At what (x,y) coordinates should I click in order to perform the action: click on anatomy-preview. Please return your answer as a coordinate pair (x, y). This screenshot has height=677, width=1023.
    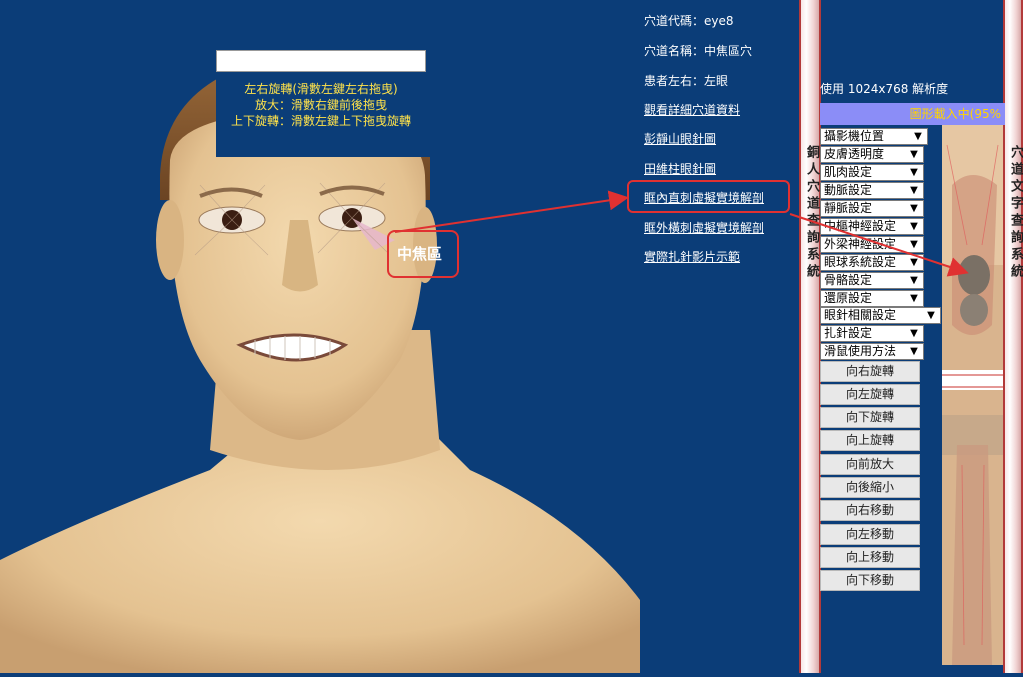
    Looking at the image, I should click on (972, 395).